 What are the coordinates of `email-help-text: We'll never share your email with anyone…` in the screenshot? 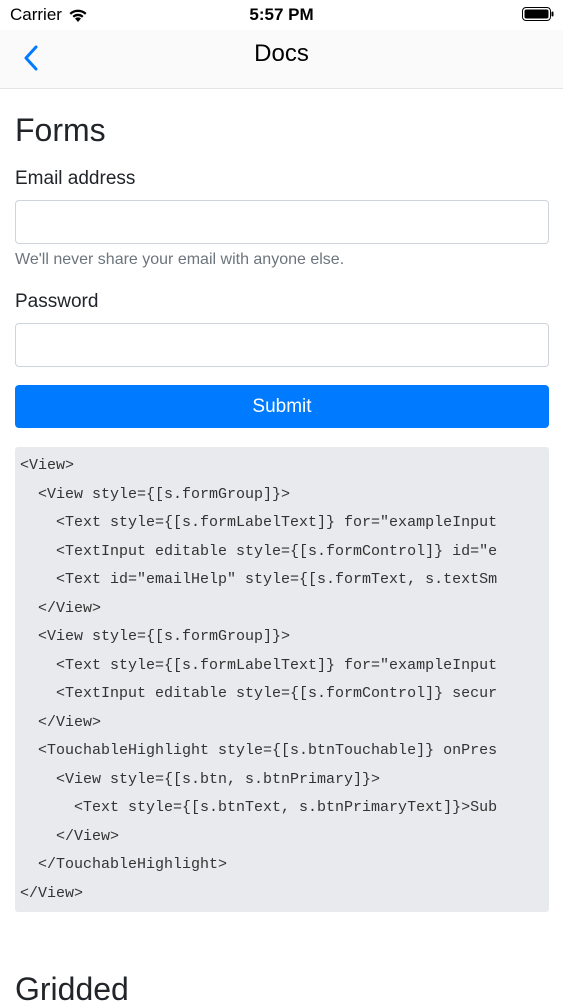 It's located at (180, 259).